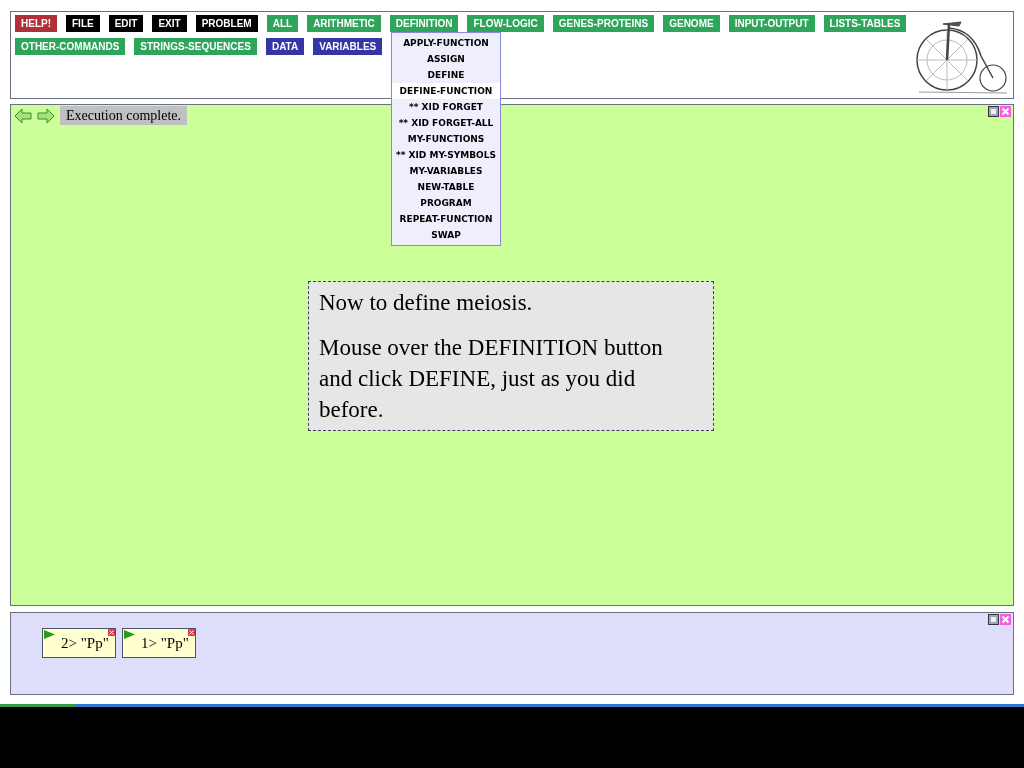 Image resolution: width=1024 pixels, height=768 pixels. I want to click on toolbar-button: EDIT, so click(126, 23).